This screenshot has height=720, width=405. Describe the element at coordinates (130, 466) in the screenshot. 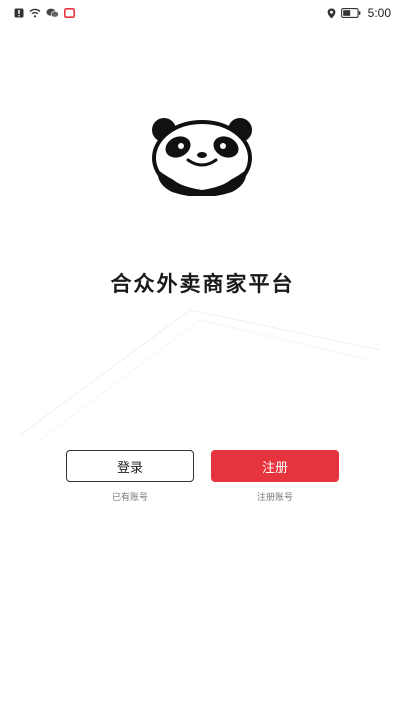

I see `login-button: 登录` at that location.